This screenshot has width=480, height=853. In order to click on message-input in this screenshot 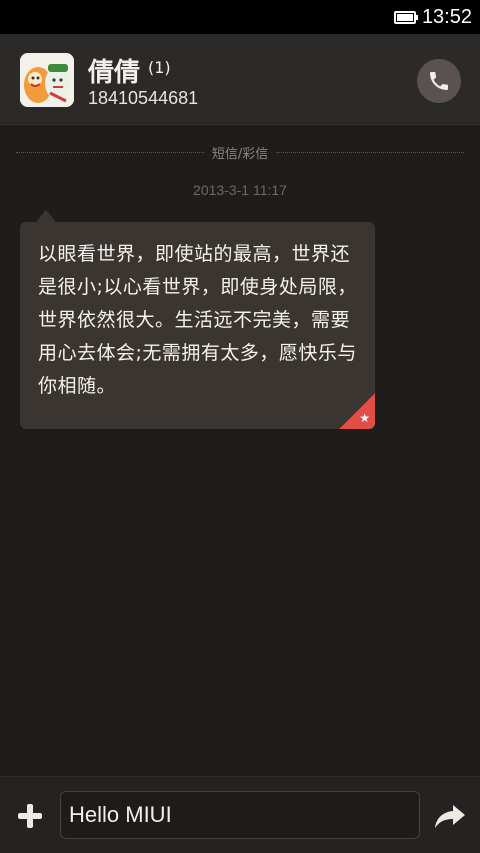, I will do `click(240, 815)`.